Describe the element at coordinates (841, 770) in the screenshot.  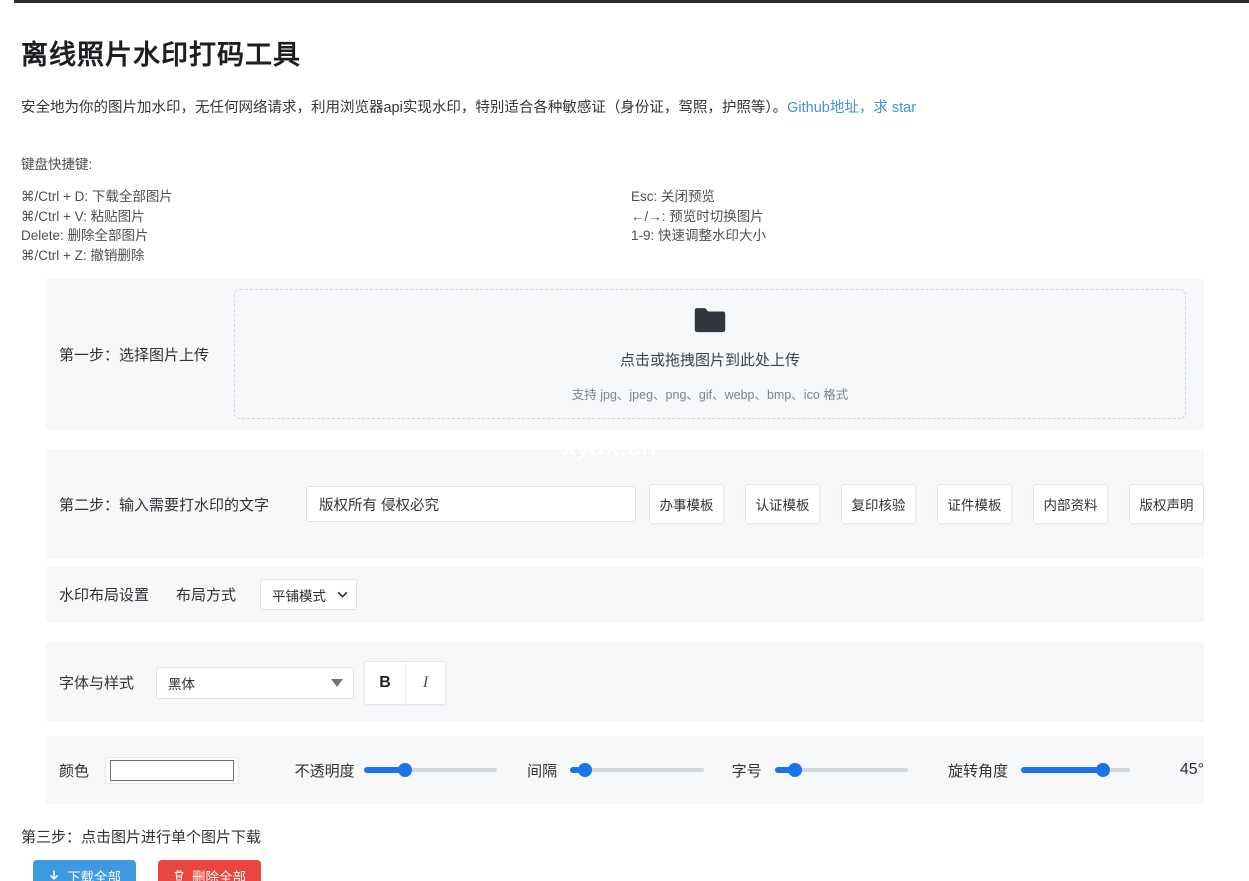
I see `font-size-slider` at that location.